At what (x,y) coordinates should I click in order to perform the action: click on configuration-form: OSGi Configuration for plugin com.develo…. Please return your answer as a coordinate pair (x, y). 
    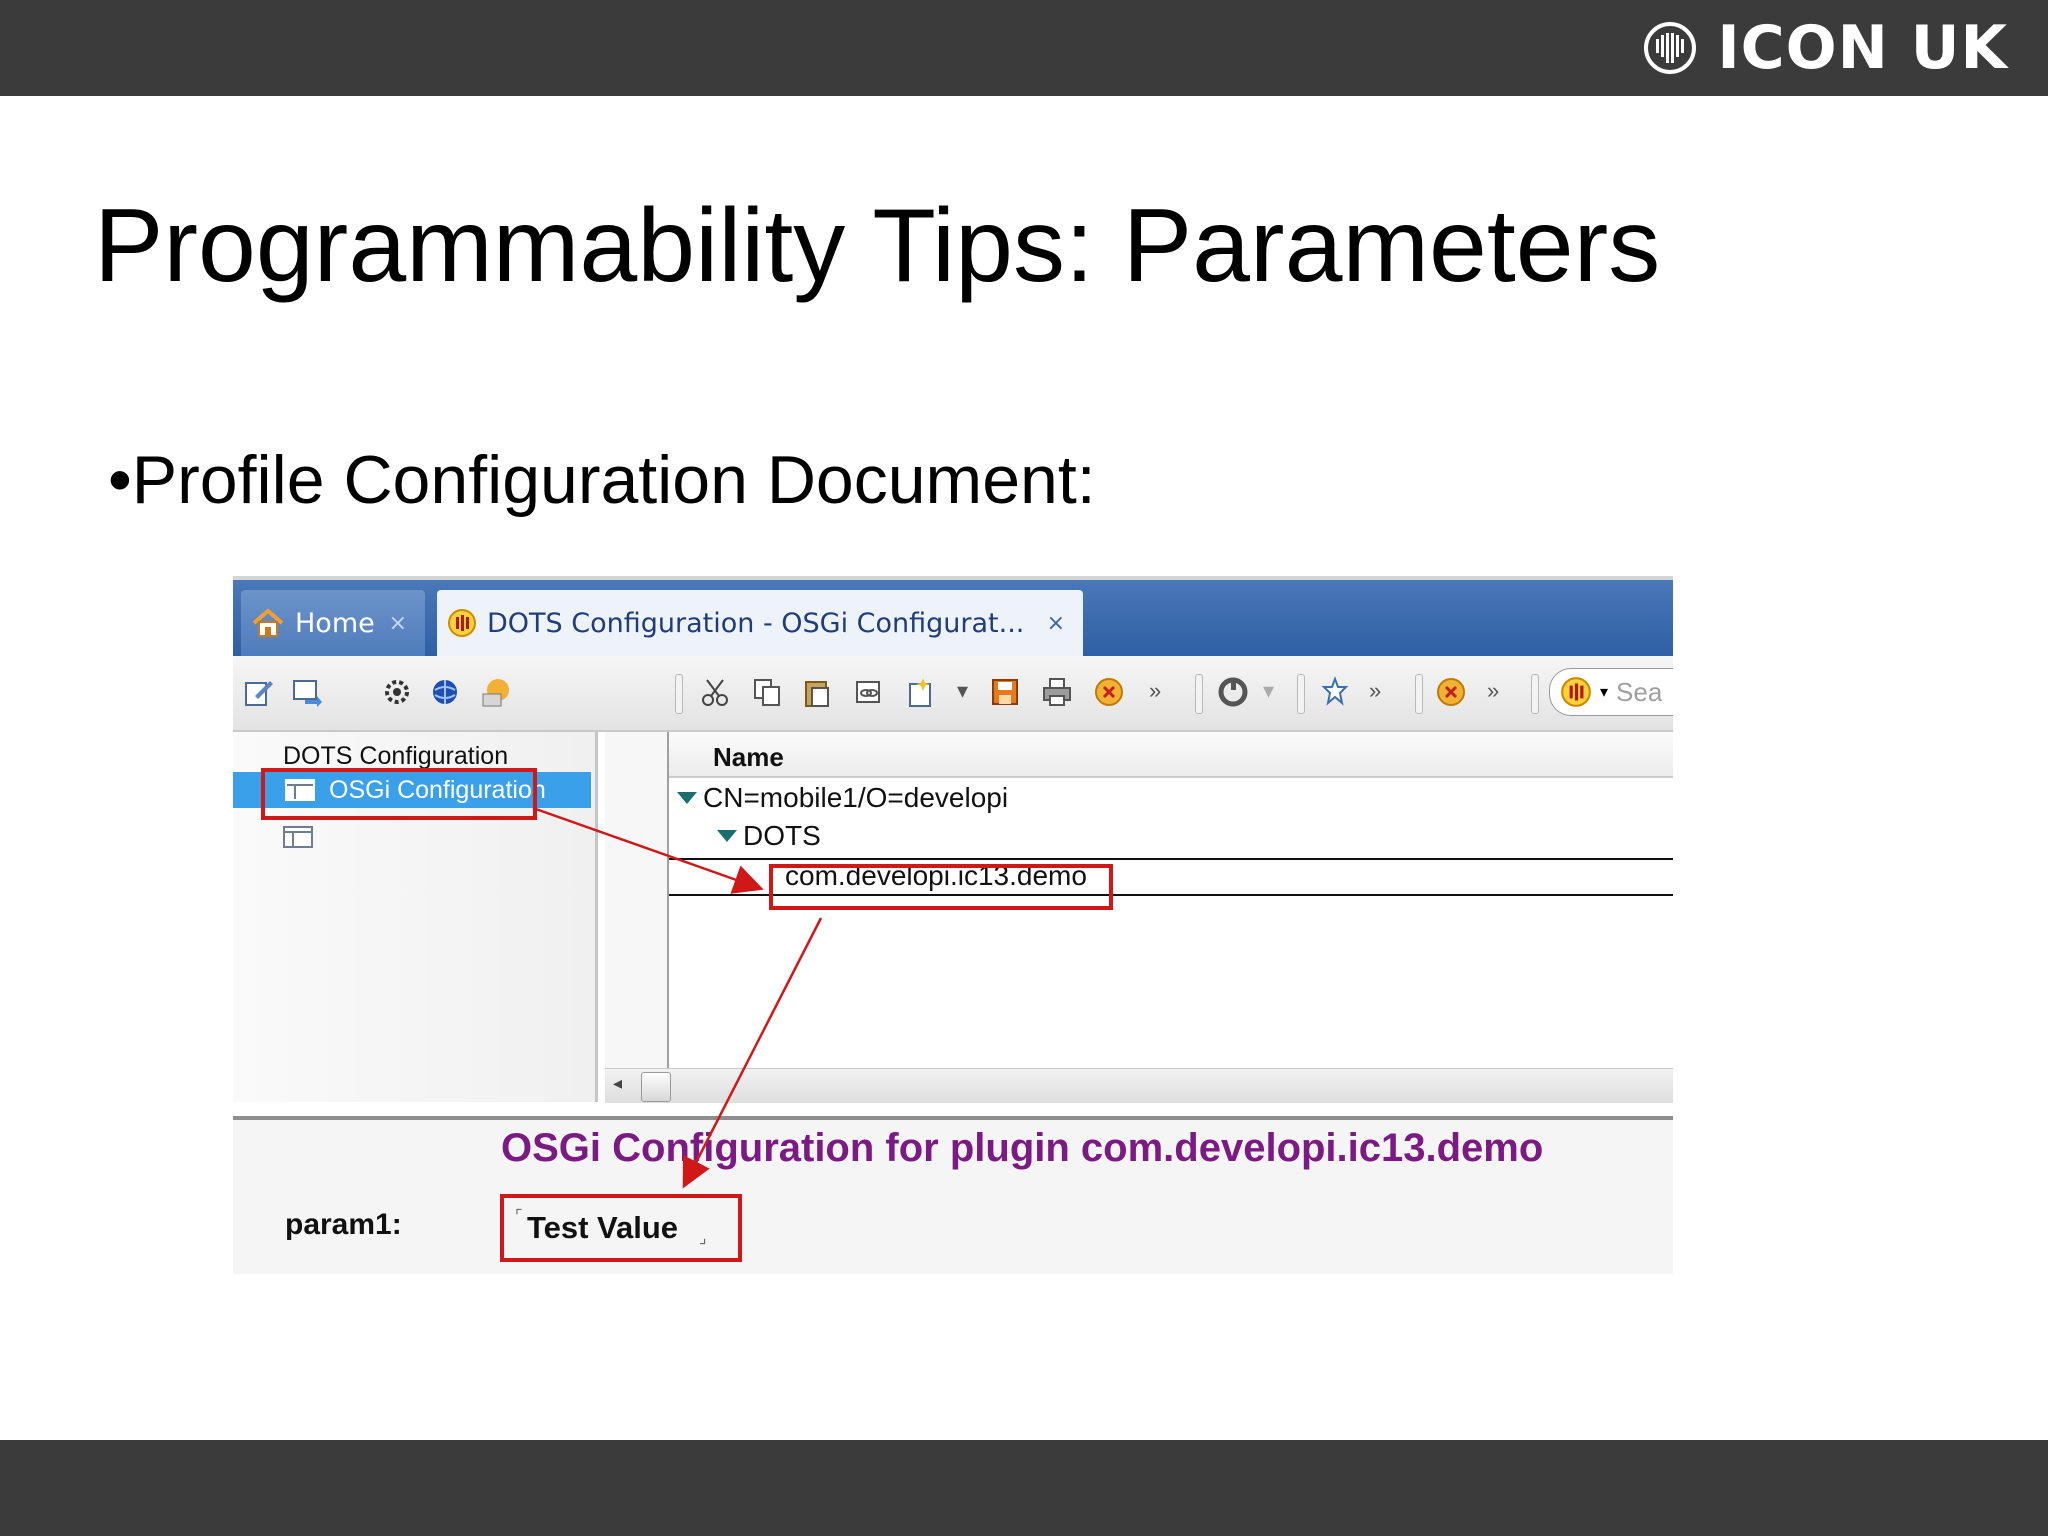
    Looking at the image, I should click on (953, 1195).